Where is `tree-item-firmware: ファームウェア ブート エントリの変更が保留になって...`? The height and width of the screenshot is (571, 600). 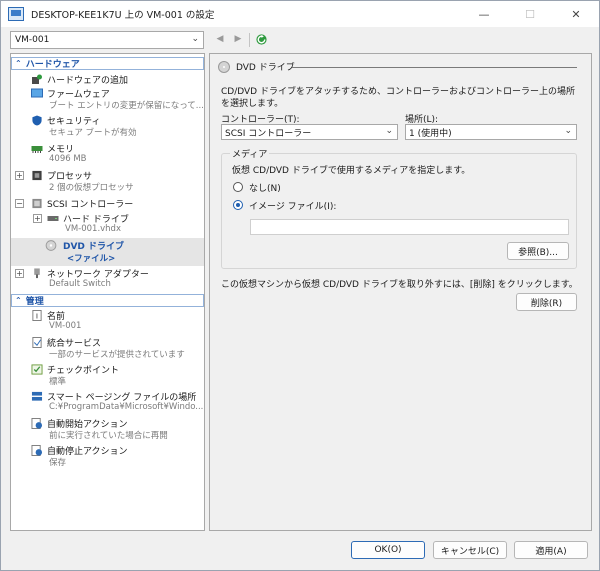
tree-item-firmware: ファームウェア ブート エントリの変更が保留になって... is located at coordinates (107, 100).